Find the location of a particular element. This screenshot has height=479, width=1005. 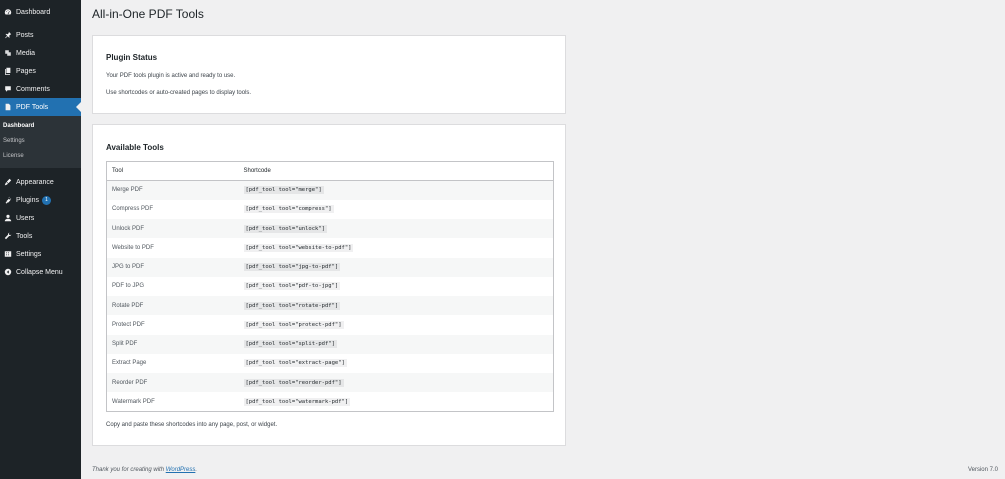

wrench-icon is located at coordinates (8, 236).